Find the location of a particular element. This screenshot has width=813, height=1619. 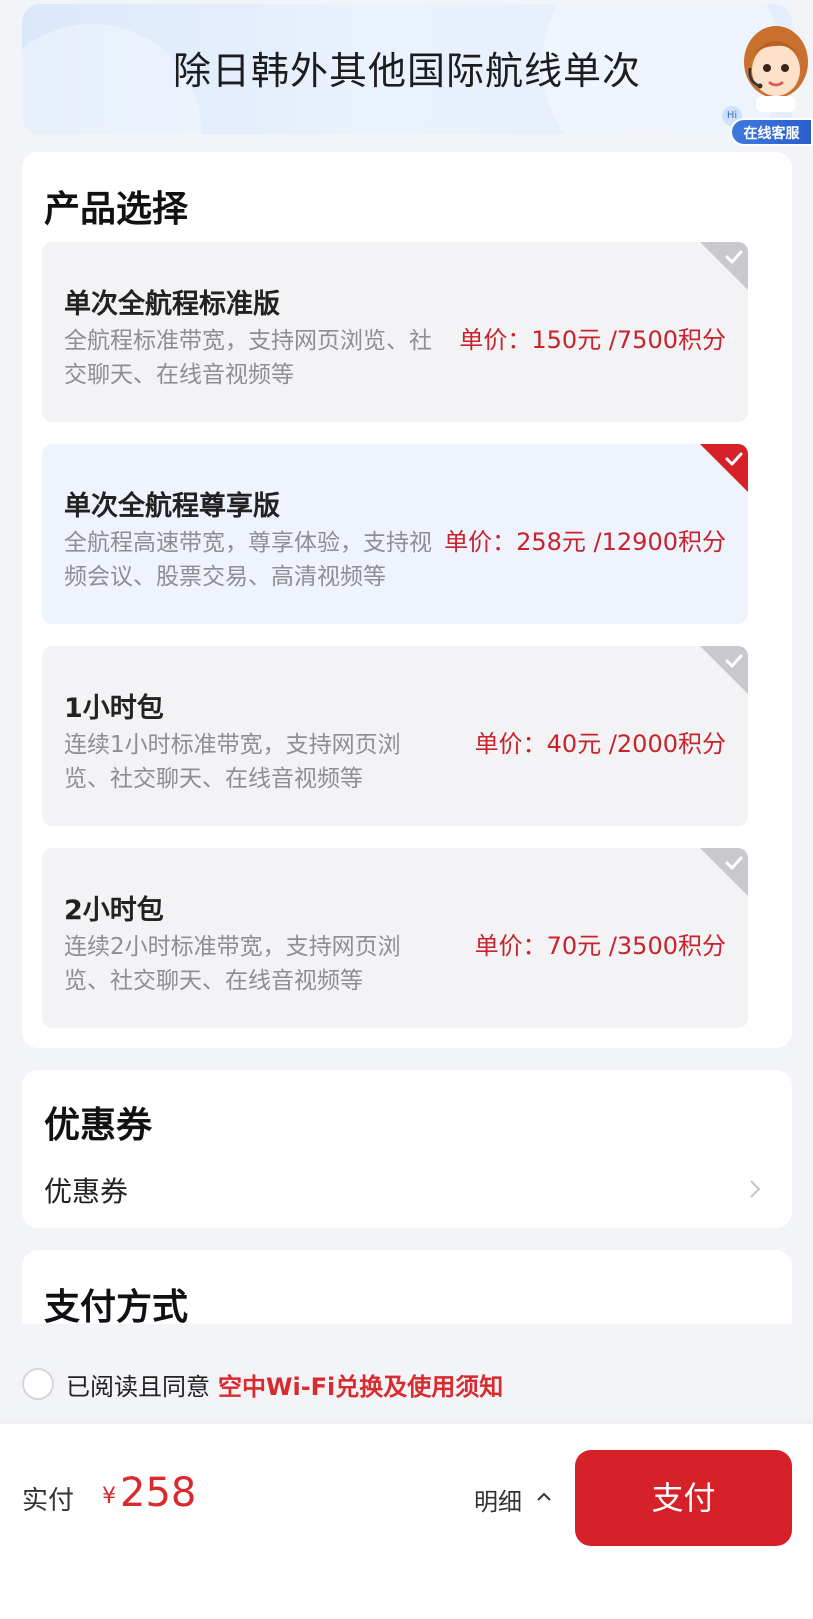

section-title: 支付方式 is located at coordinates (116, 1305).